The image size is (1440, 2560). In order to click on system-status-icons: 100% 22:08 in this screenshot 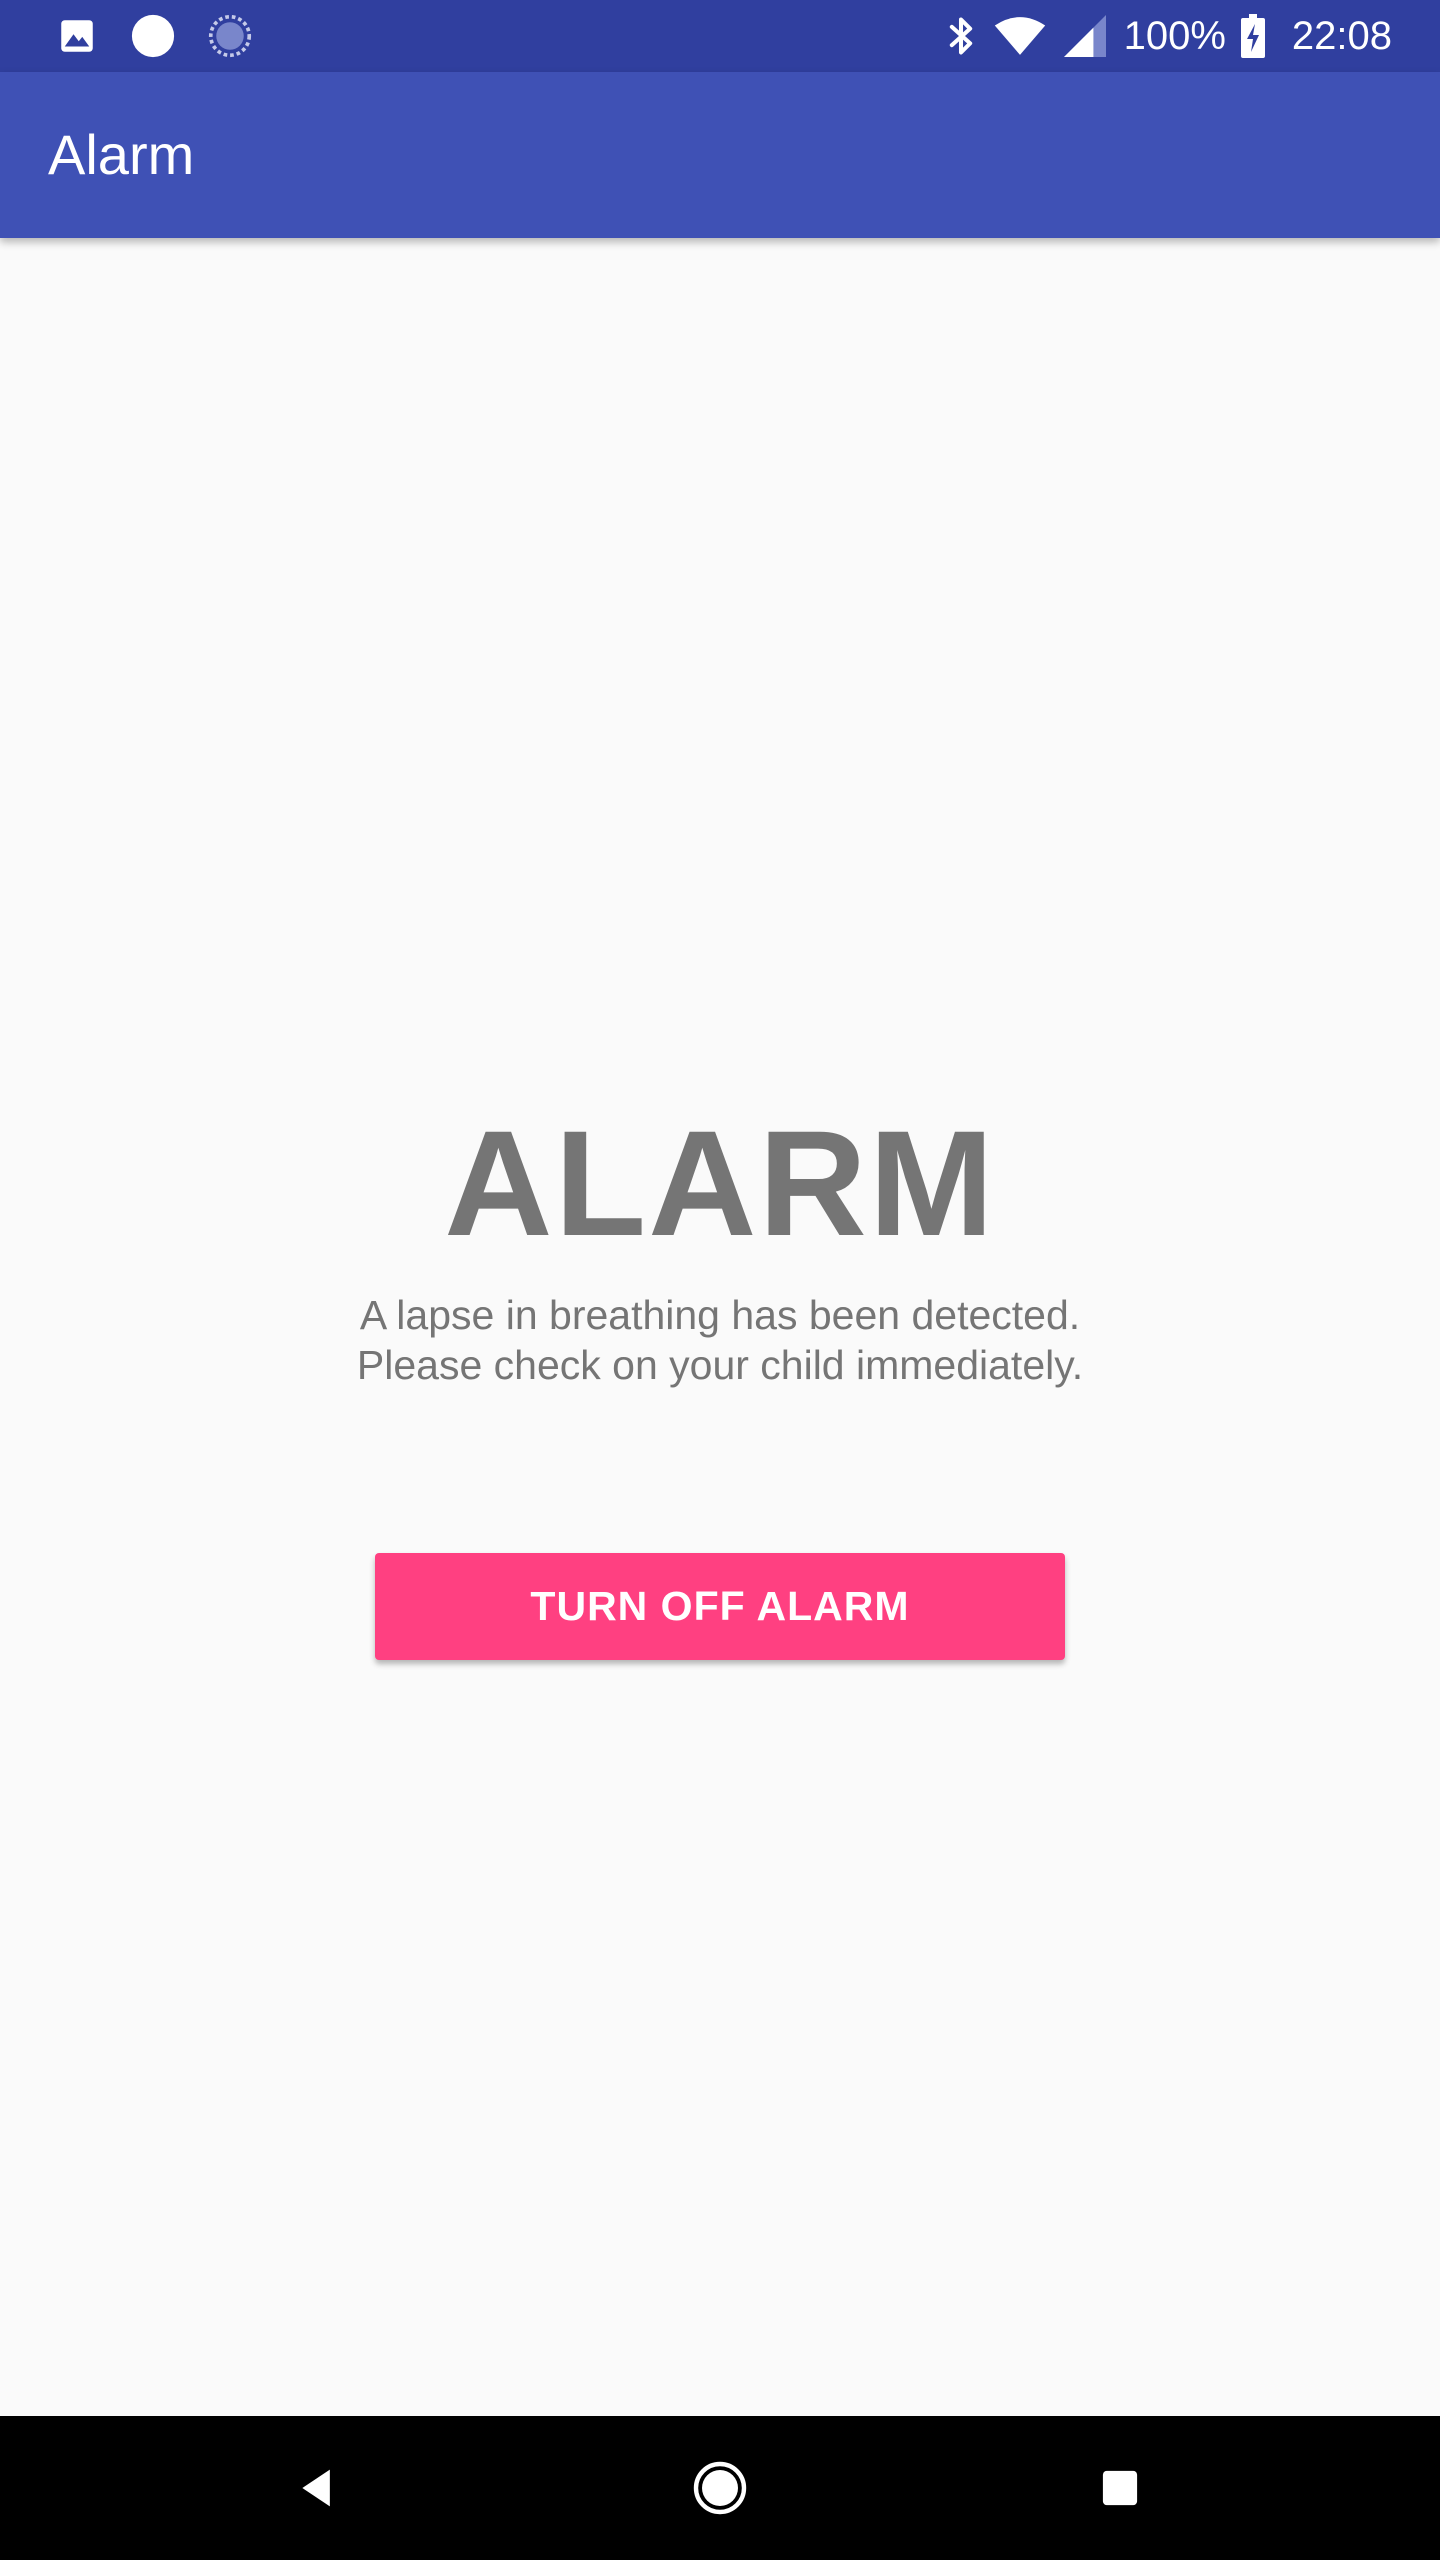, I will do `click(1169, 36)`.